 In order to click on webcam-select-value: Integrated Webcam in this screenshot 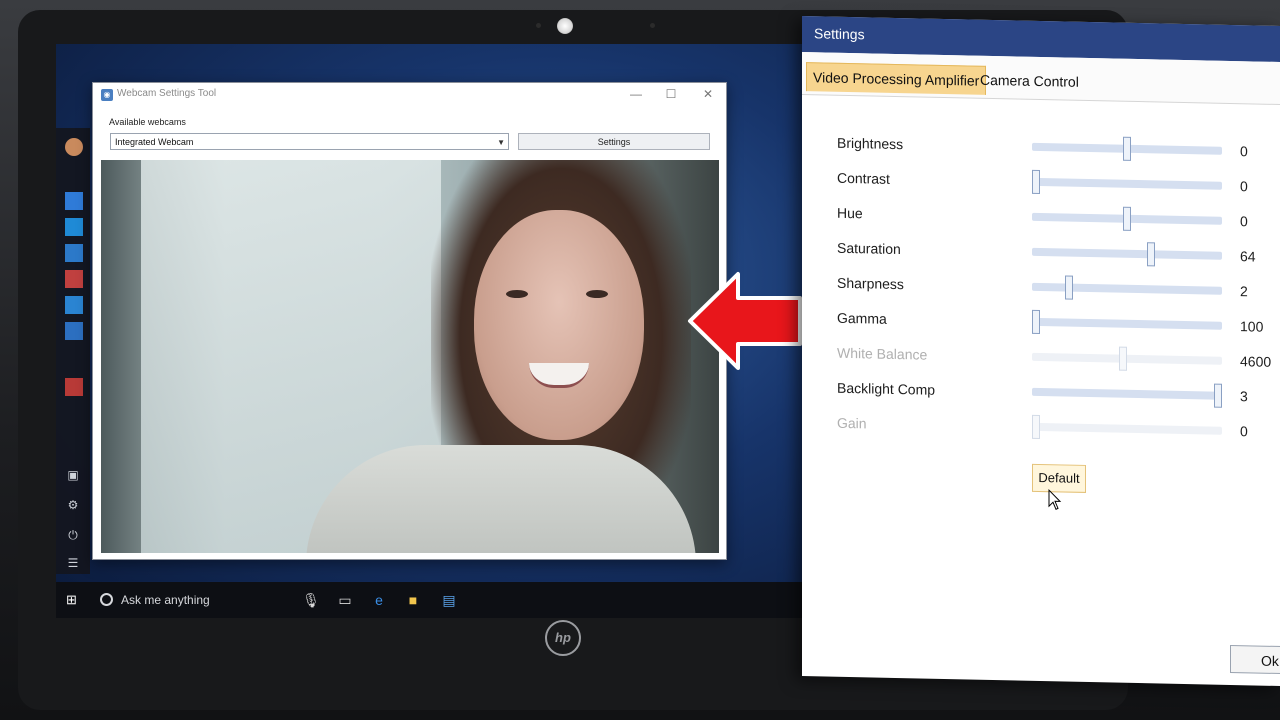, I will do `click(154, 142)`.